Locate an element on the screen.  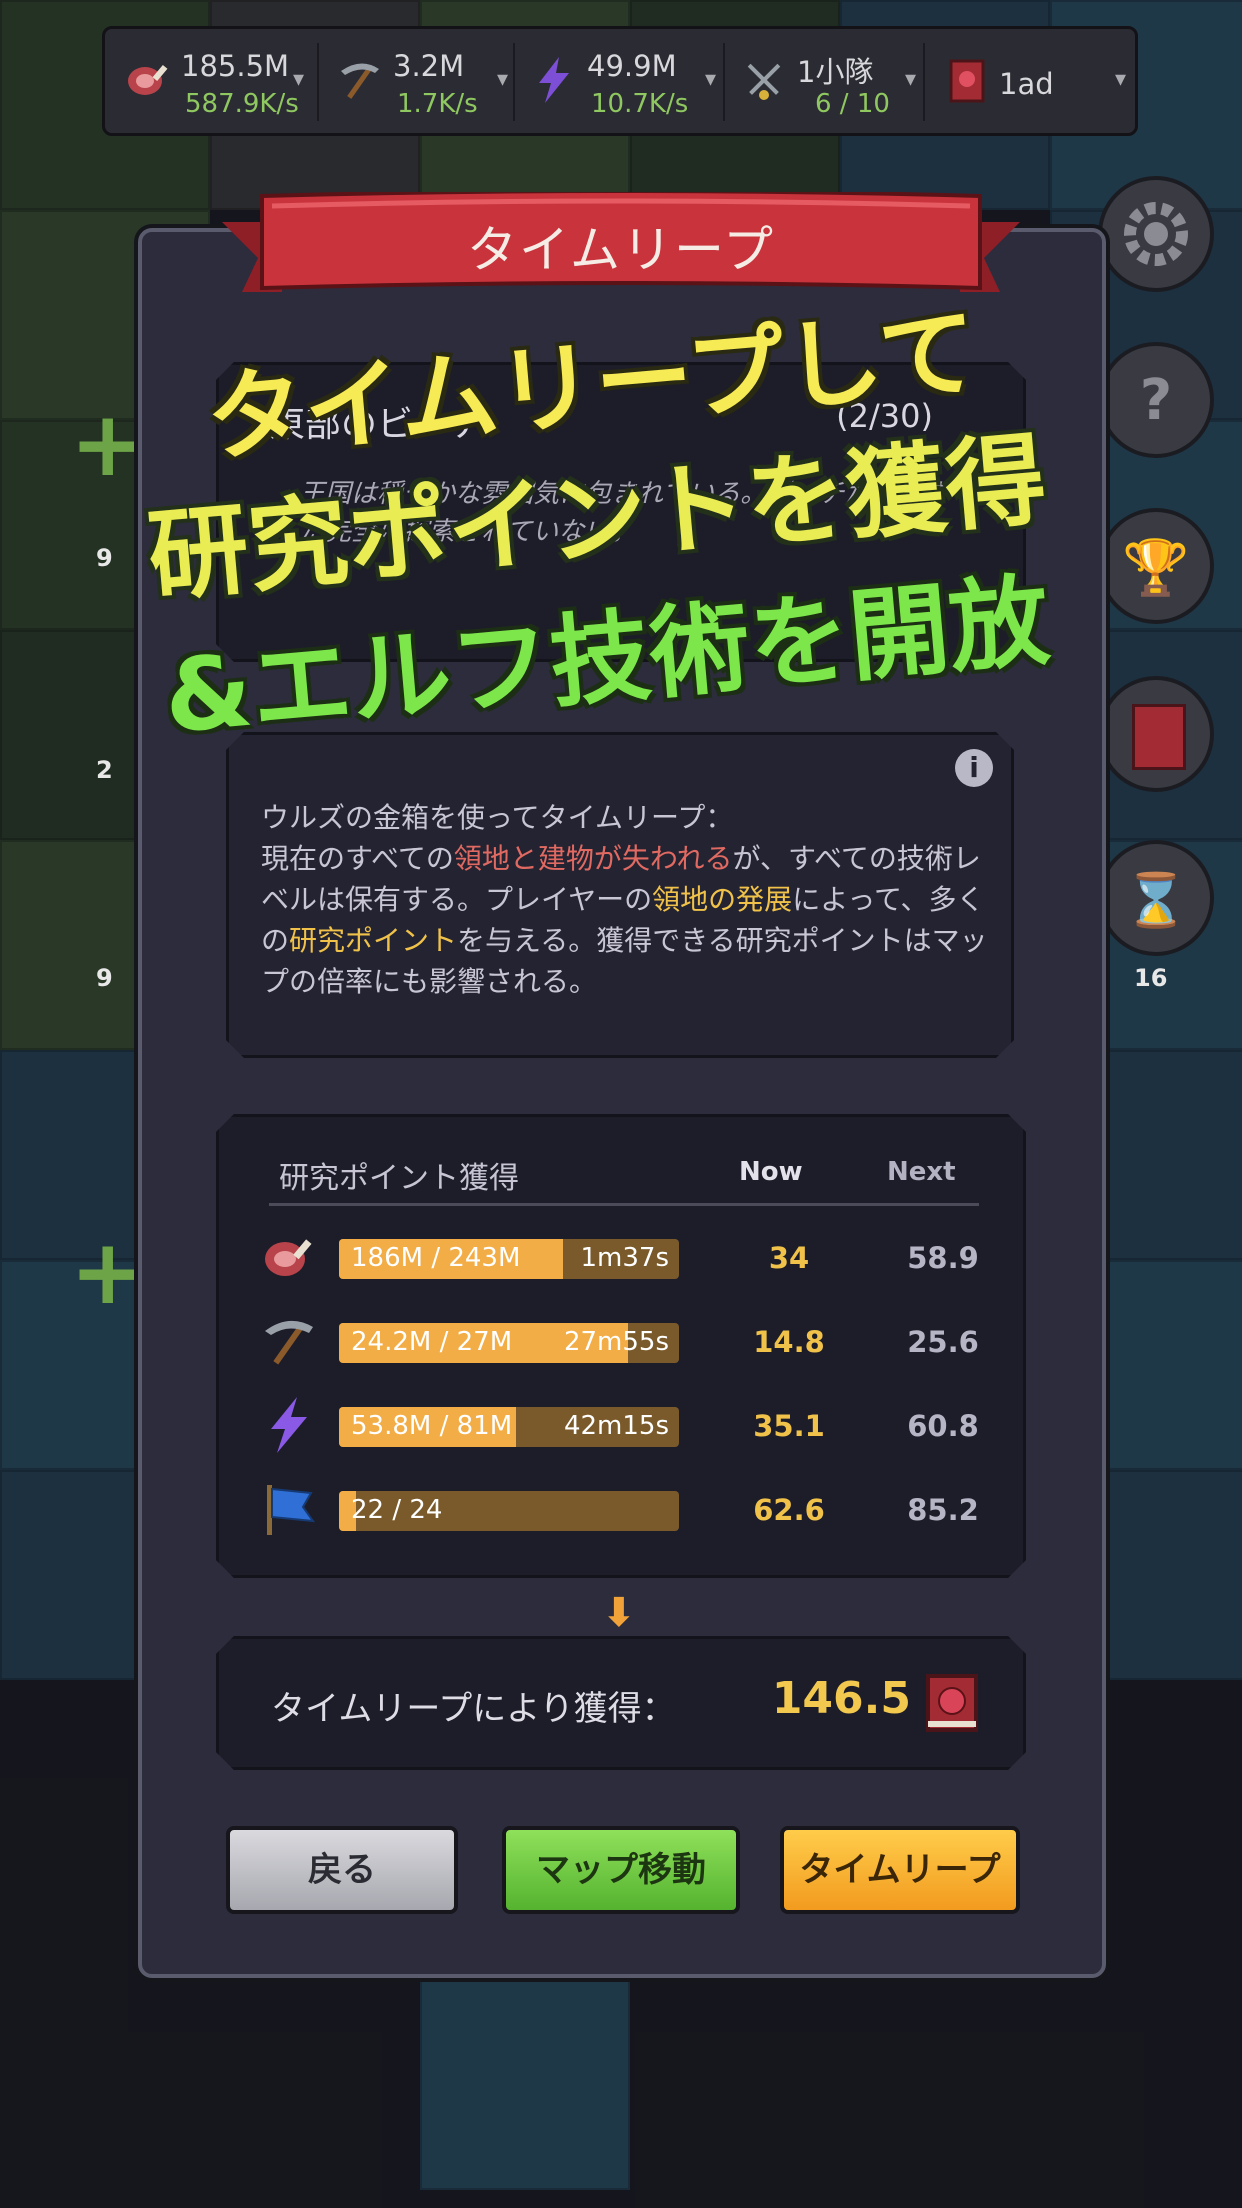
result-panel: タイムリープにより獲得： 146.5 is located at coordinates (621, 1703).